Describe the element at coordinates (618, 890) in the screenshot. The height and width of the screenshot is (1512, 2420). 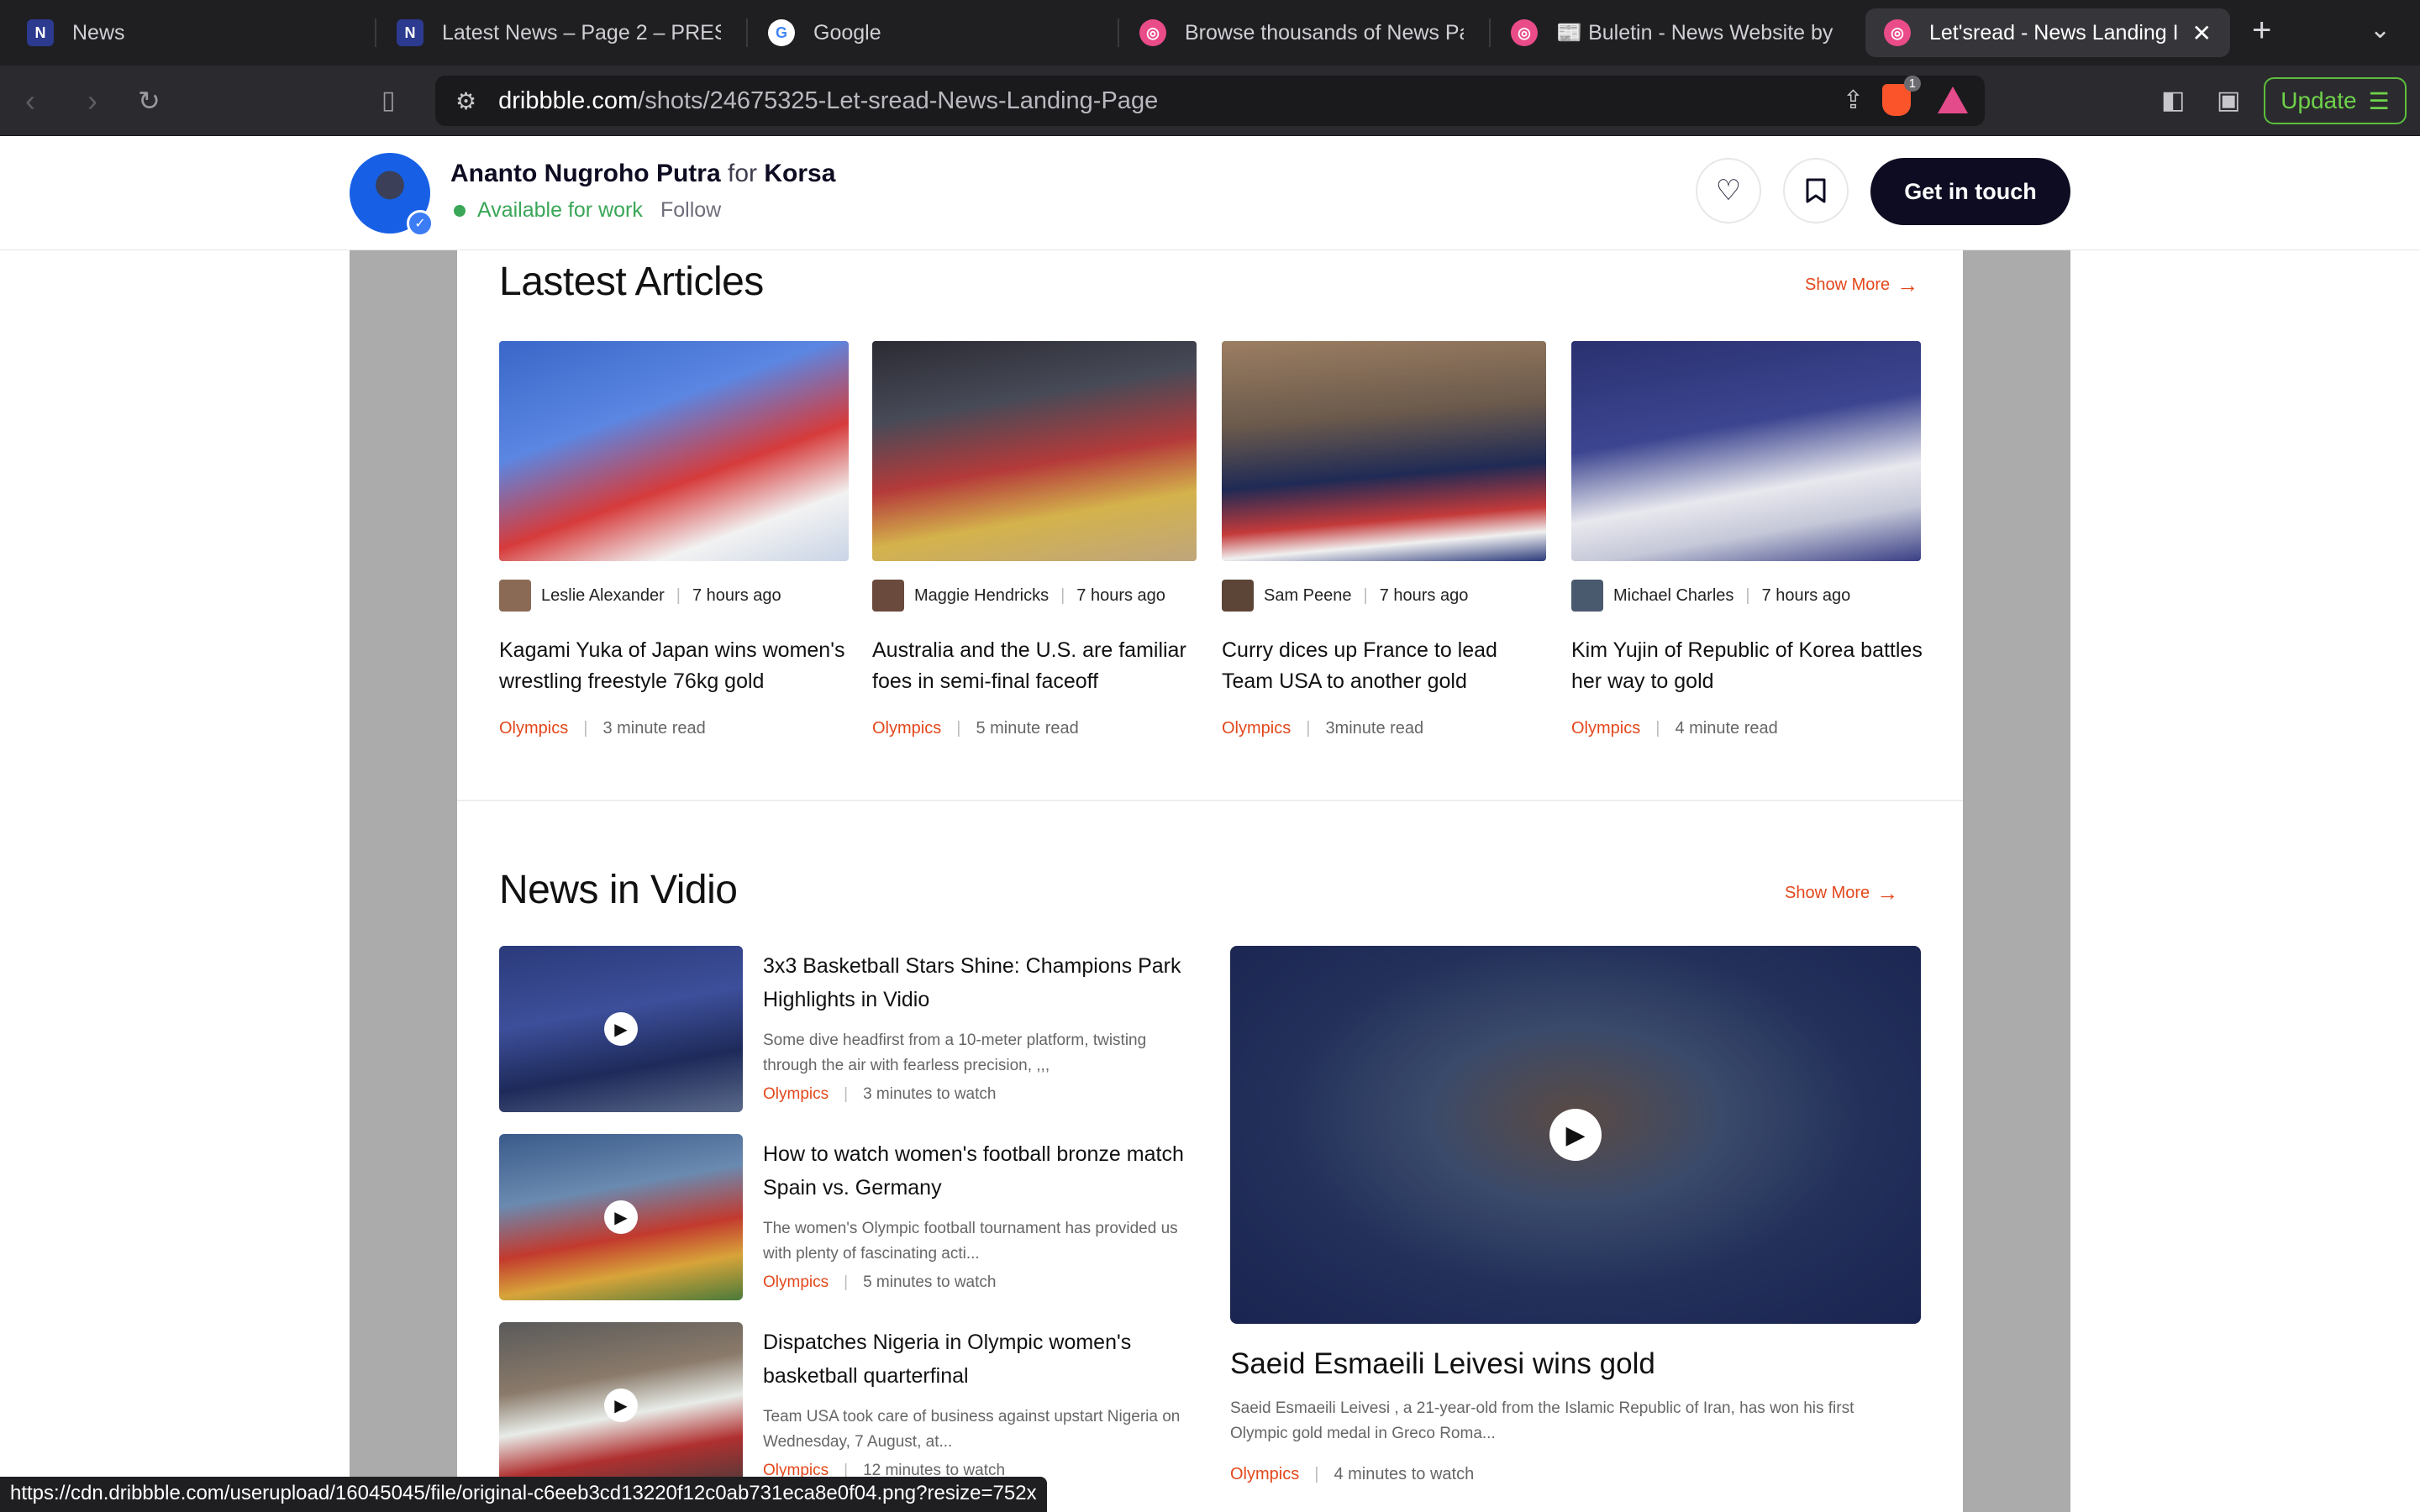
I see `news-in-vidio-title: News in Vidio` at that location.